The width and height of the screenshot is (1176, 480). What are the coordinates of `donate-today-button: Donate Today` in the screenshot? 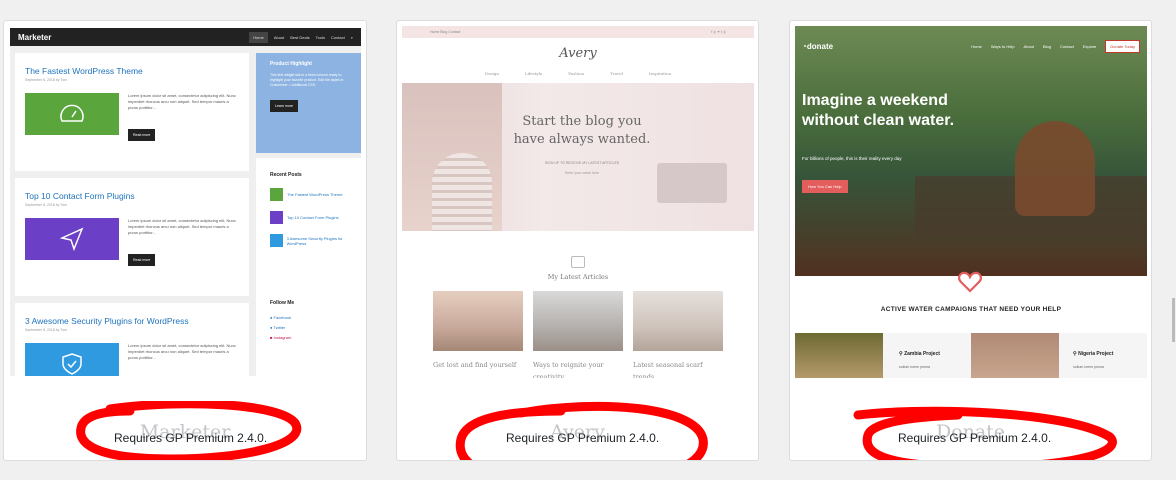 It's located at (1122, 46).